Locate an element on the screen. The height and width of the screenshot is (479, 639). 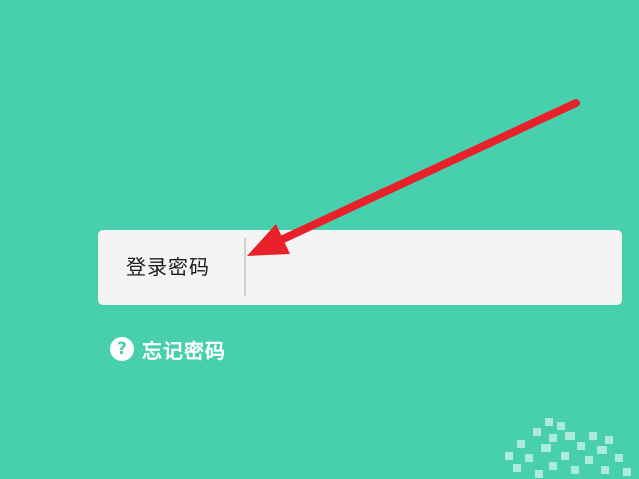
pixel-watermark is located at coordinates (568, 448).